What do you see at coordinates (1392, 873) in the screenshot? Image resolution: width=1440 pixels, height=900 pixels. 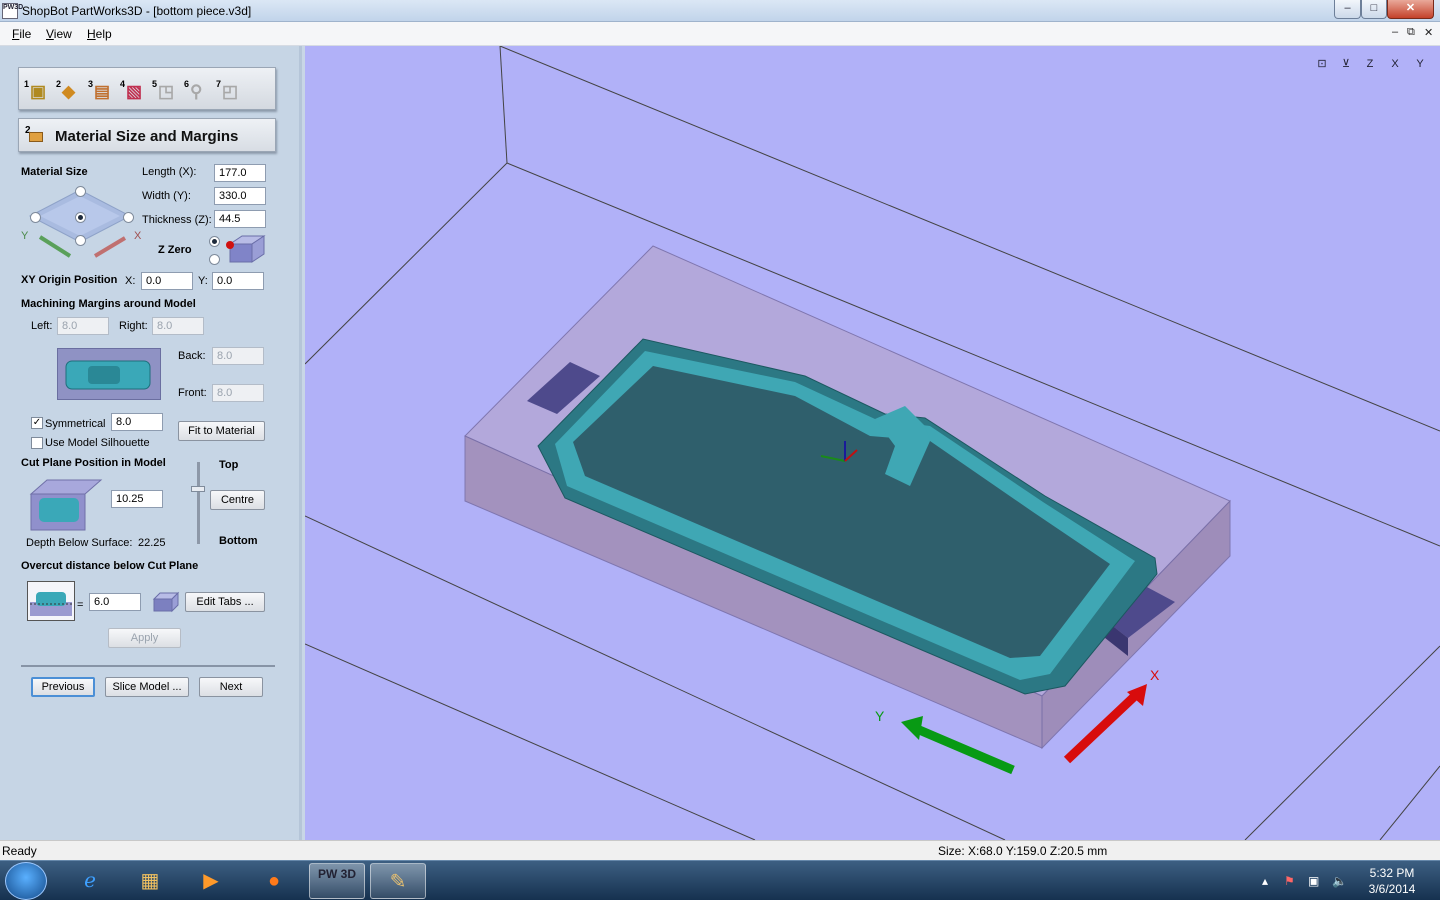 I see `clock-time: 5:32 PM` at bounding box center [1392, 873].